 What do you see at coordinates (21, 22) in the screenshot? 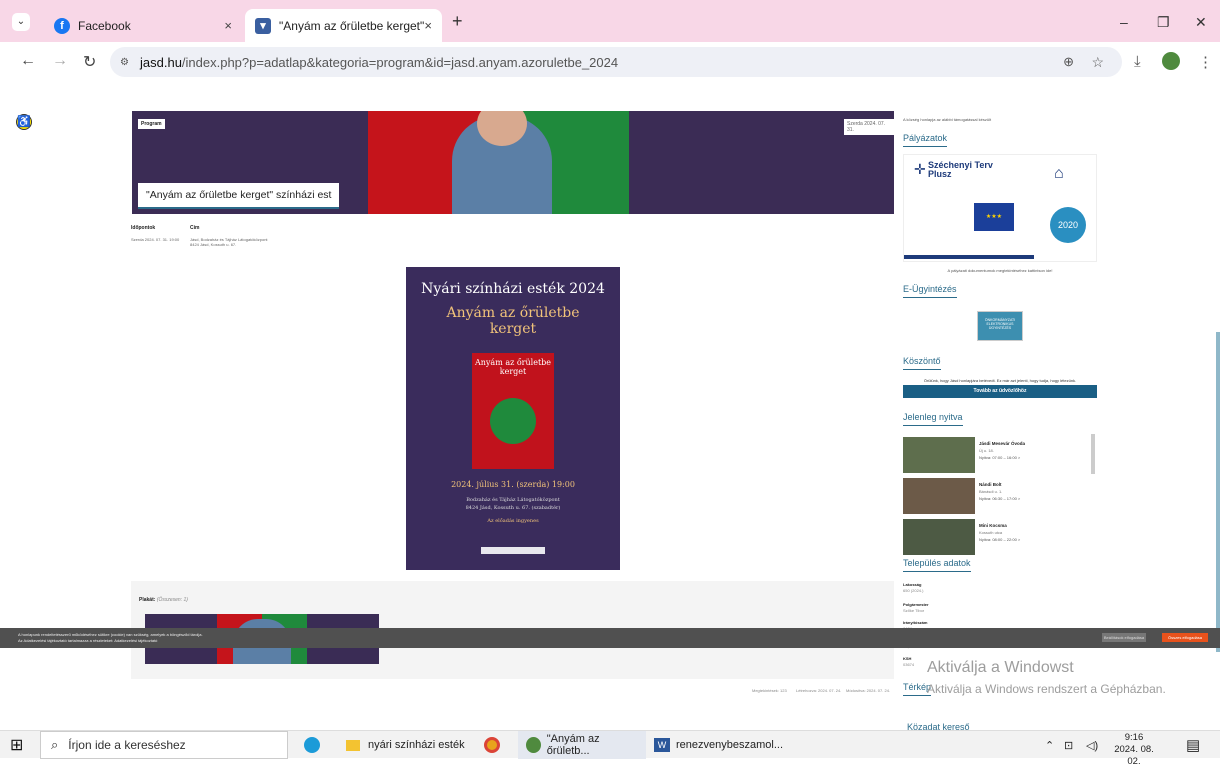
I see `tab-search-dropdown-icon: ⌄` at bounding box center [21, 22].